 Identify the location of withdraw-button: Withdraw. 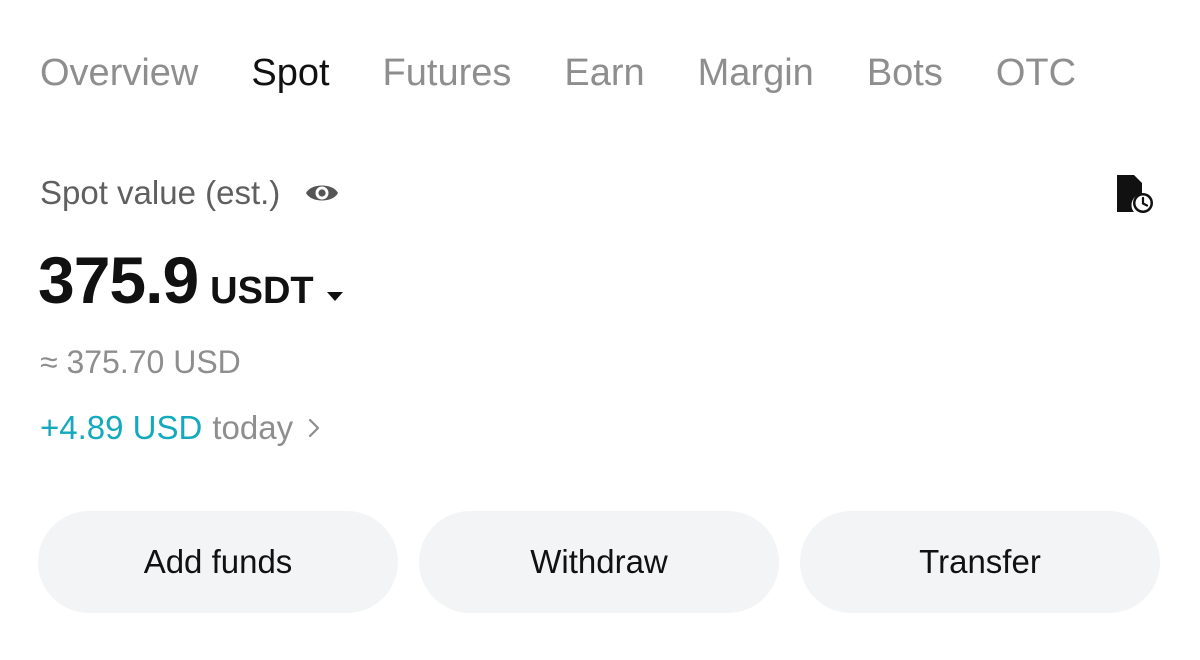
(599, 562).